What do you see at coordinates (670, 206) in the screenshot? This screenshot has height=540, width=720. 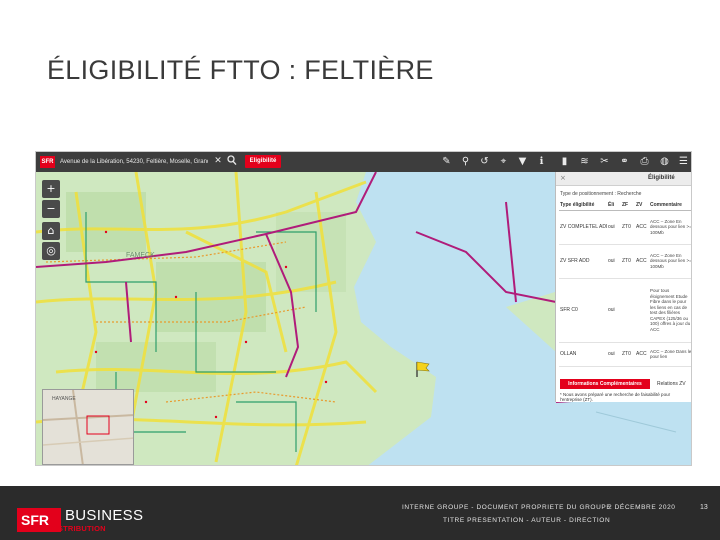 I see `header-comment: Commentaire` at bounding box center [670, 206].